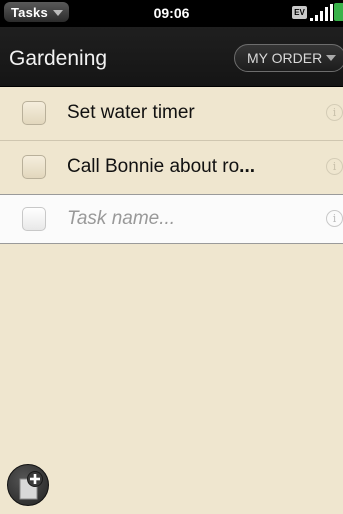 This screenshot has width=343, height=514. I want to click on header-bar: Gardening MY ORDER, so click(171, 57).